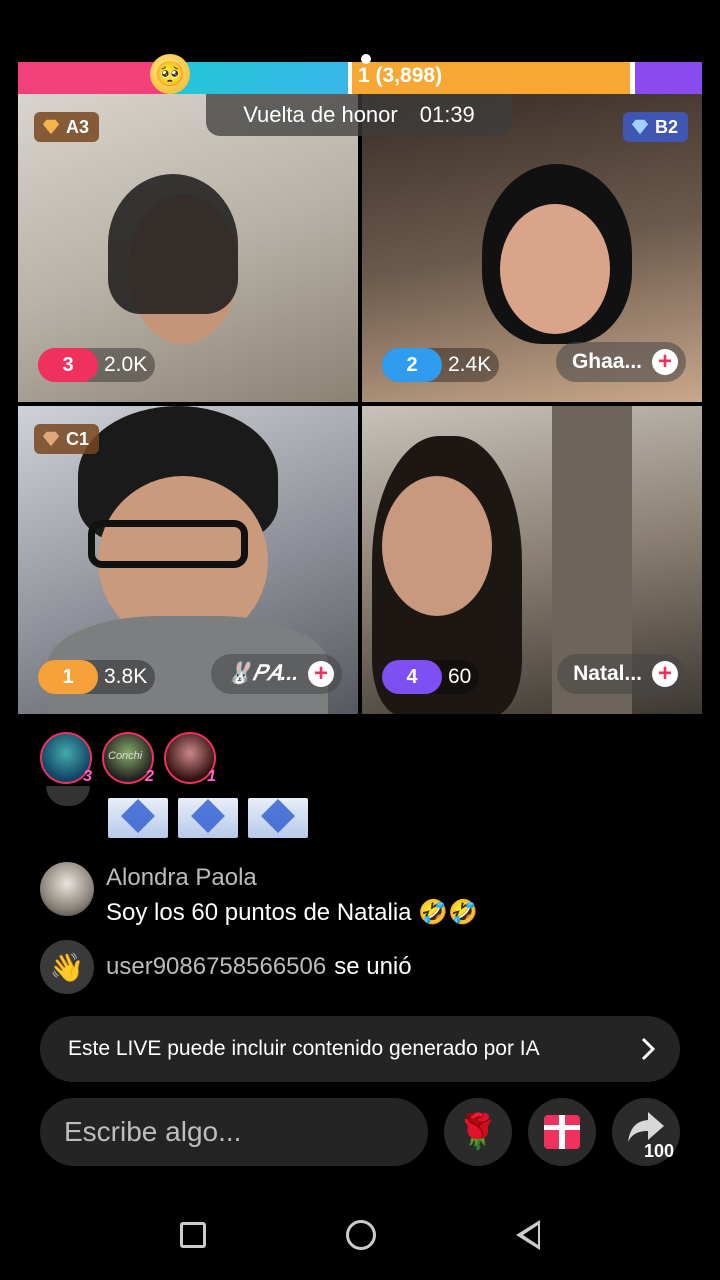 The image size is (720, 1280). What do you see at coordinates (366, 59) in the screenshot?
I see `bar-dot` at bounding box center [366, 59].